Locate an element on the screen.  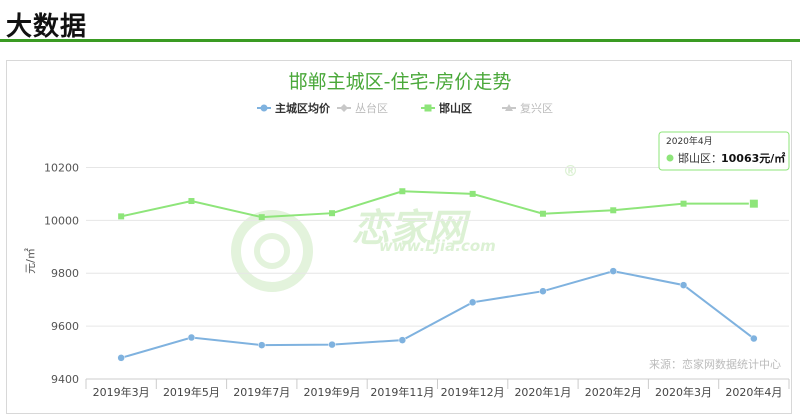
legend-item: 主城区均价 is located at coordinates (294, 108).